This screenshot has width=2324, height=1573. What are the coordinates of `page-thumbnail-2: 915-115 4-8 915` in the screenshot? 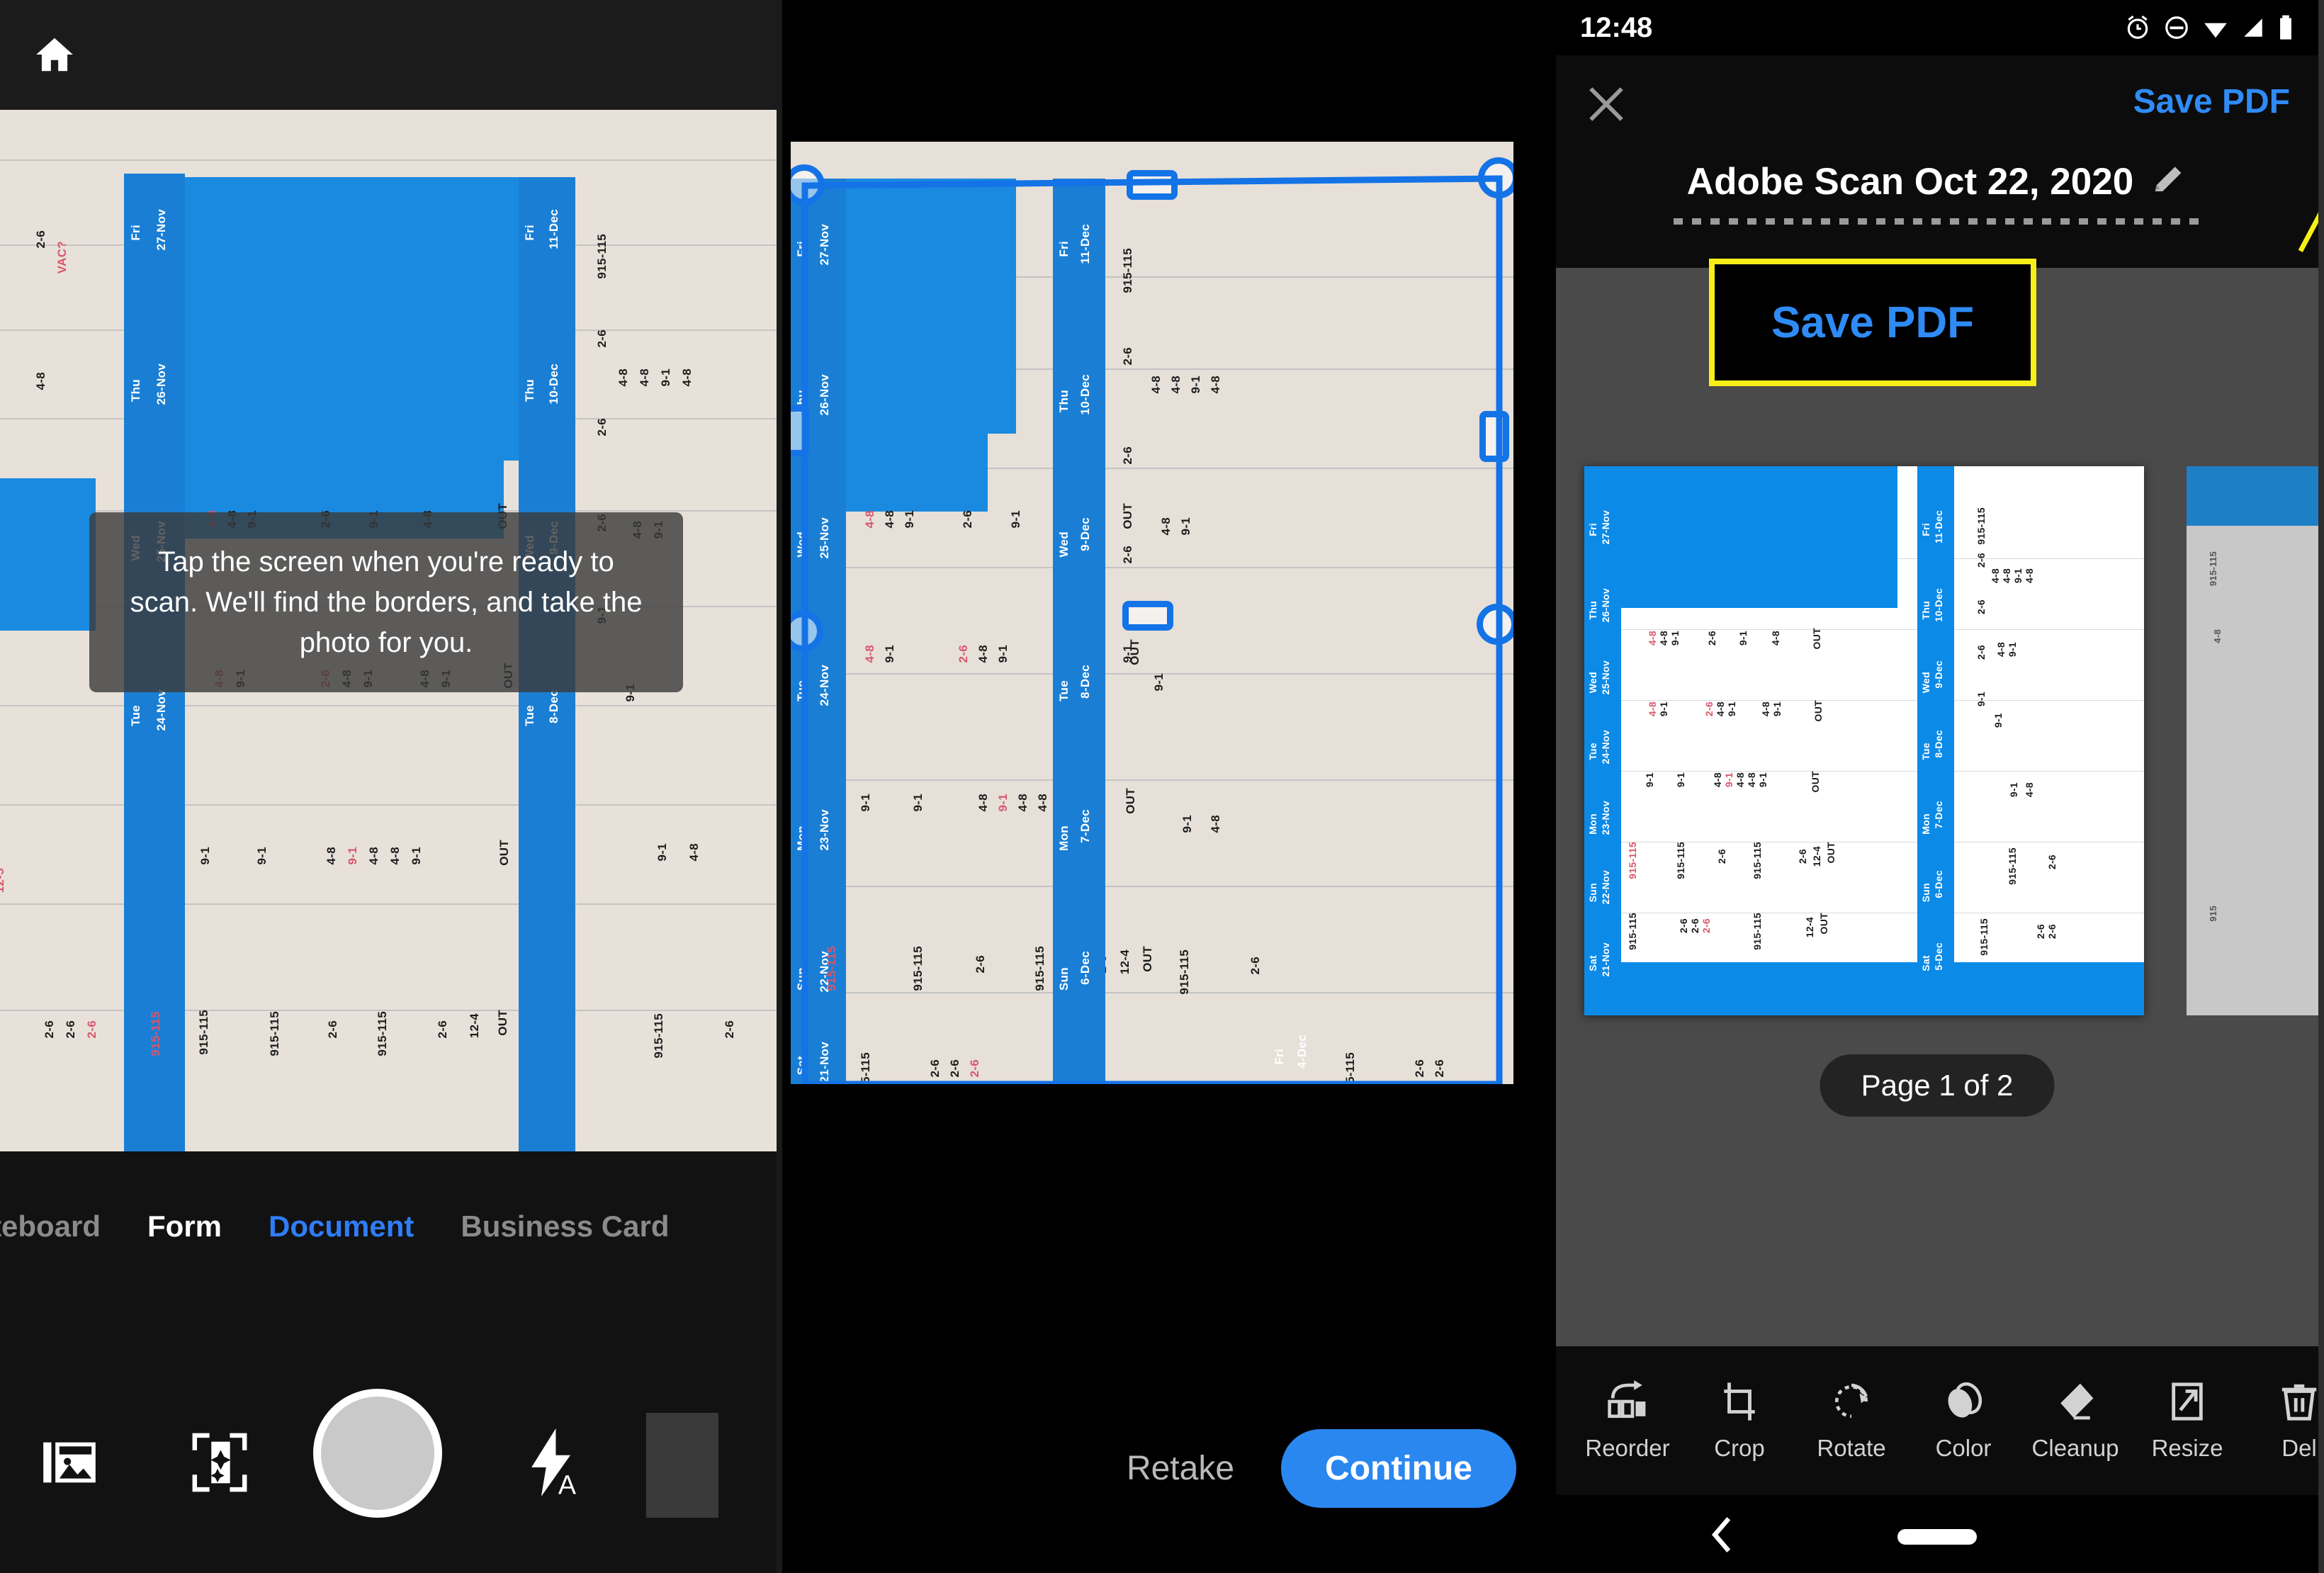 It's located at (2252, 740).